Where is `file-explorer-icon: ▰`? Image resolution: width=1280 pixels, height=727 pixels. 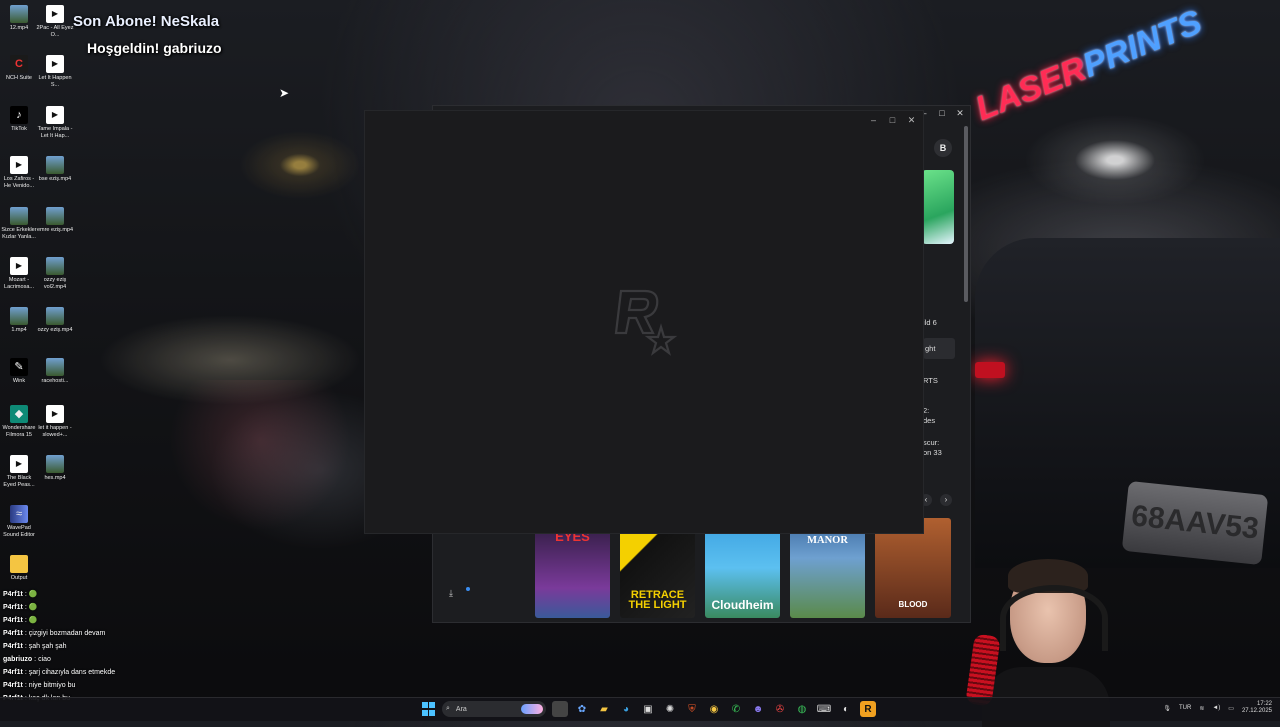 file-explorer-icon: ▰ is located at coordinates (604, 709).